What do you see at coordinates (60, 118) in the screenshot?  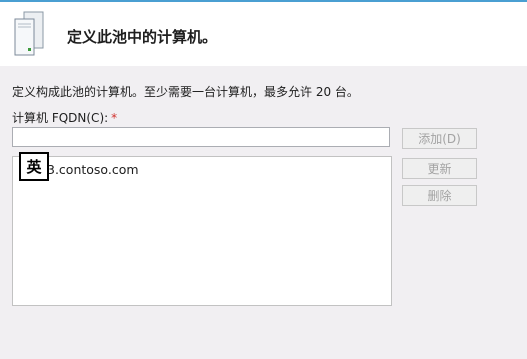 I see `fqdn-label-text: 计算机 FQDN(C):` at bounding box center [60, 118].